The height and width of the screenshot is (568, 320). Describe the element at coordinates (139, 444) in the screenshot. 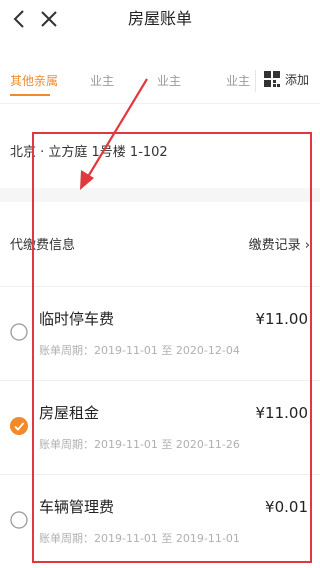

I see `bill-period: 账单周期：2019-11-01 至 2020-11-26` at that location.